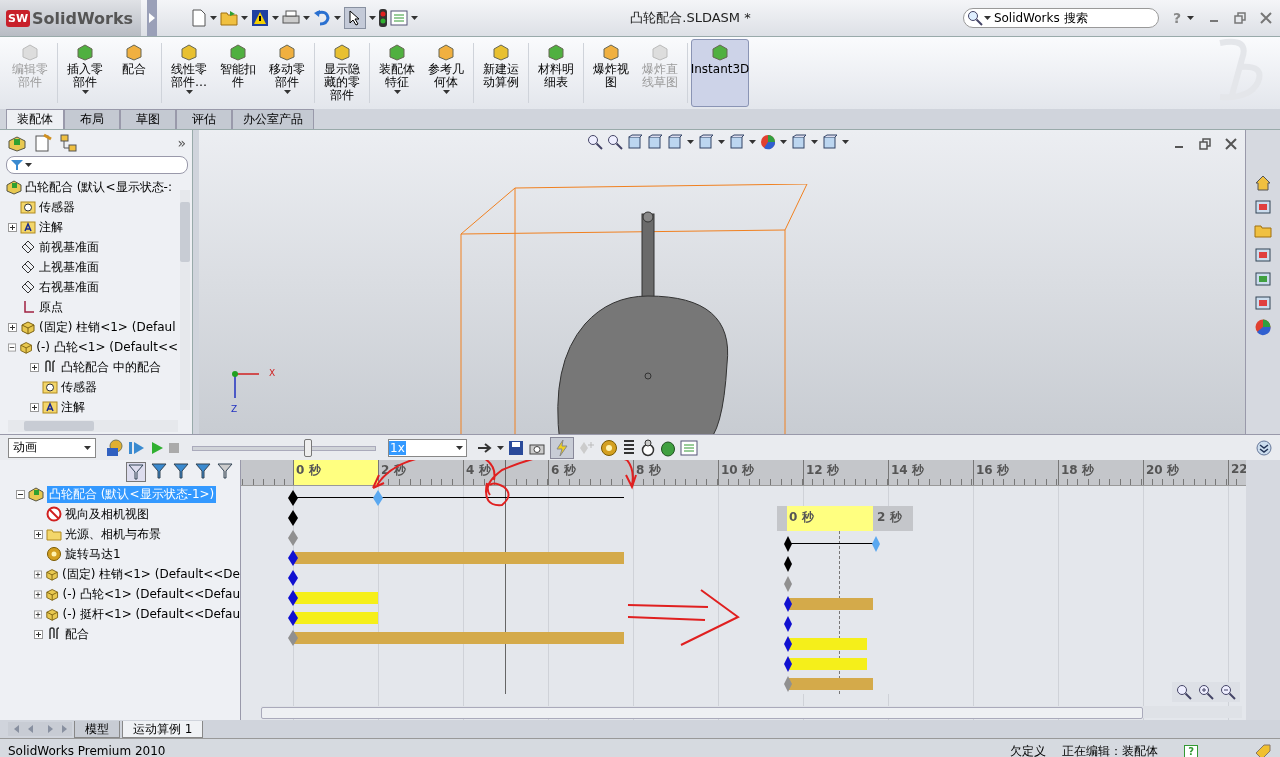 Image resolution: width=1280 pixels, height=757 pixels. What do you see at coordinates (97, 729) in the screenshot?
I see `study-tab: 模型` at bounding box center [97, 729].